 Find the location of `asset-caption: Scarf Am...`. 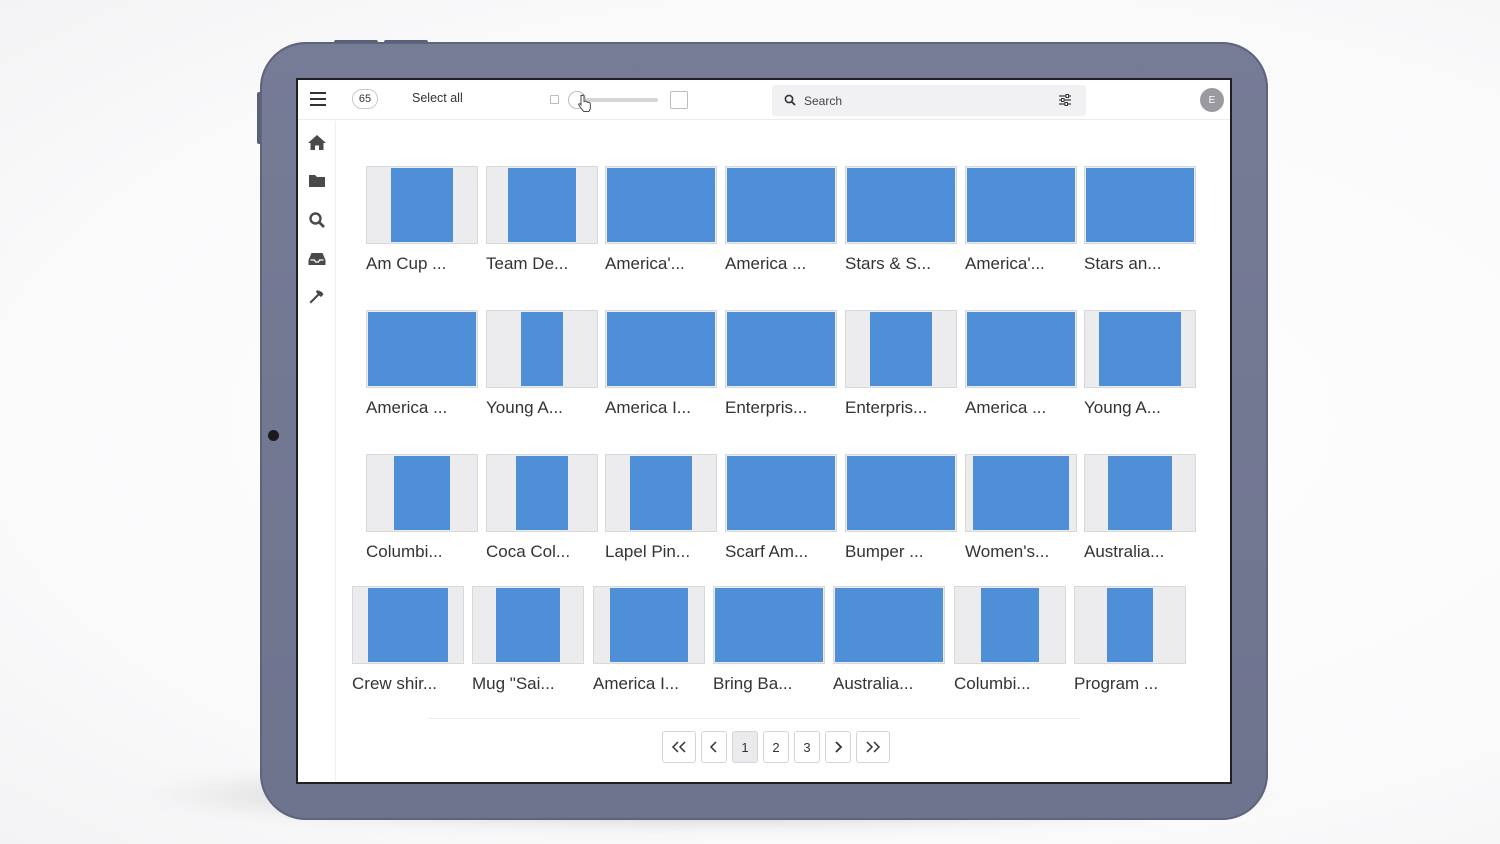

asset-caption: Scarf Am... is located at coordinates (767, 551).